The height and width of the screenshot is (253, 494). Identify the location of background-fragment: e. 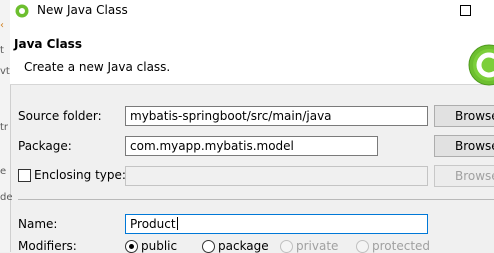
(3, 171).